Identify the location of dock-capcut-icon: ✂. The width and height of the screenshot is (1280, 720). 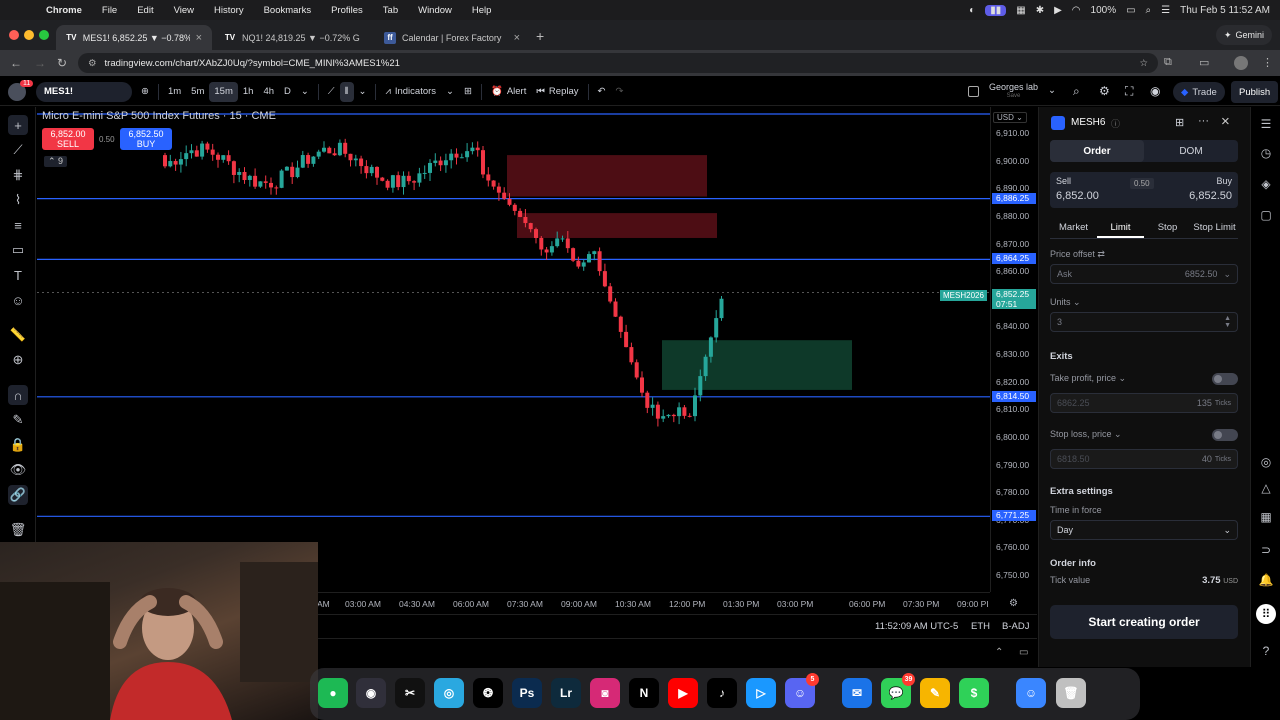
(410, 693).